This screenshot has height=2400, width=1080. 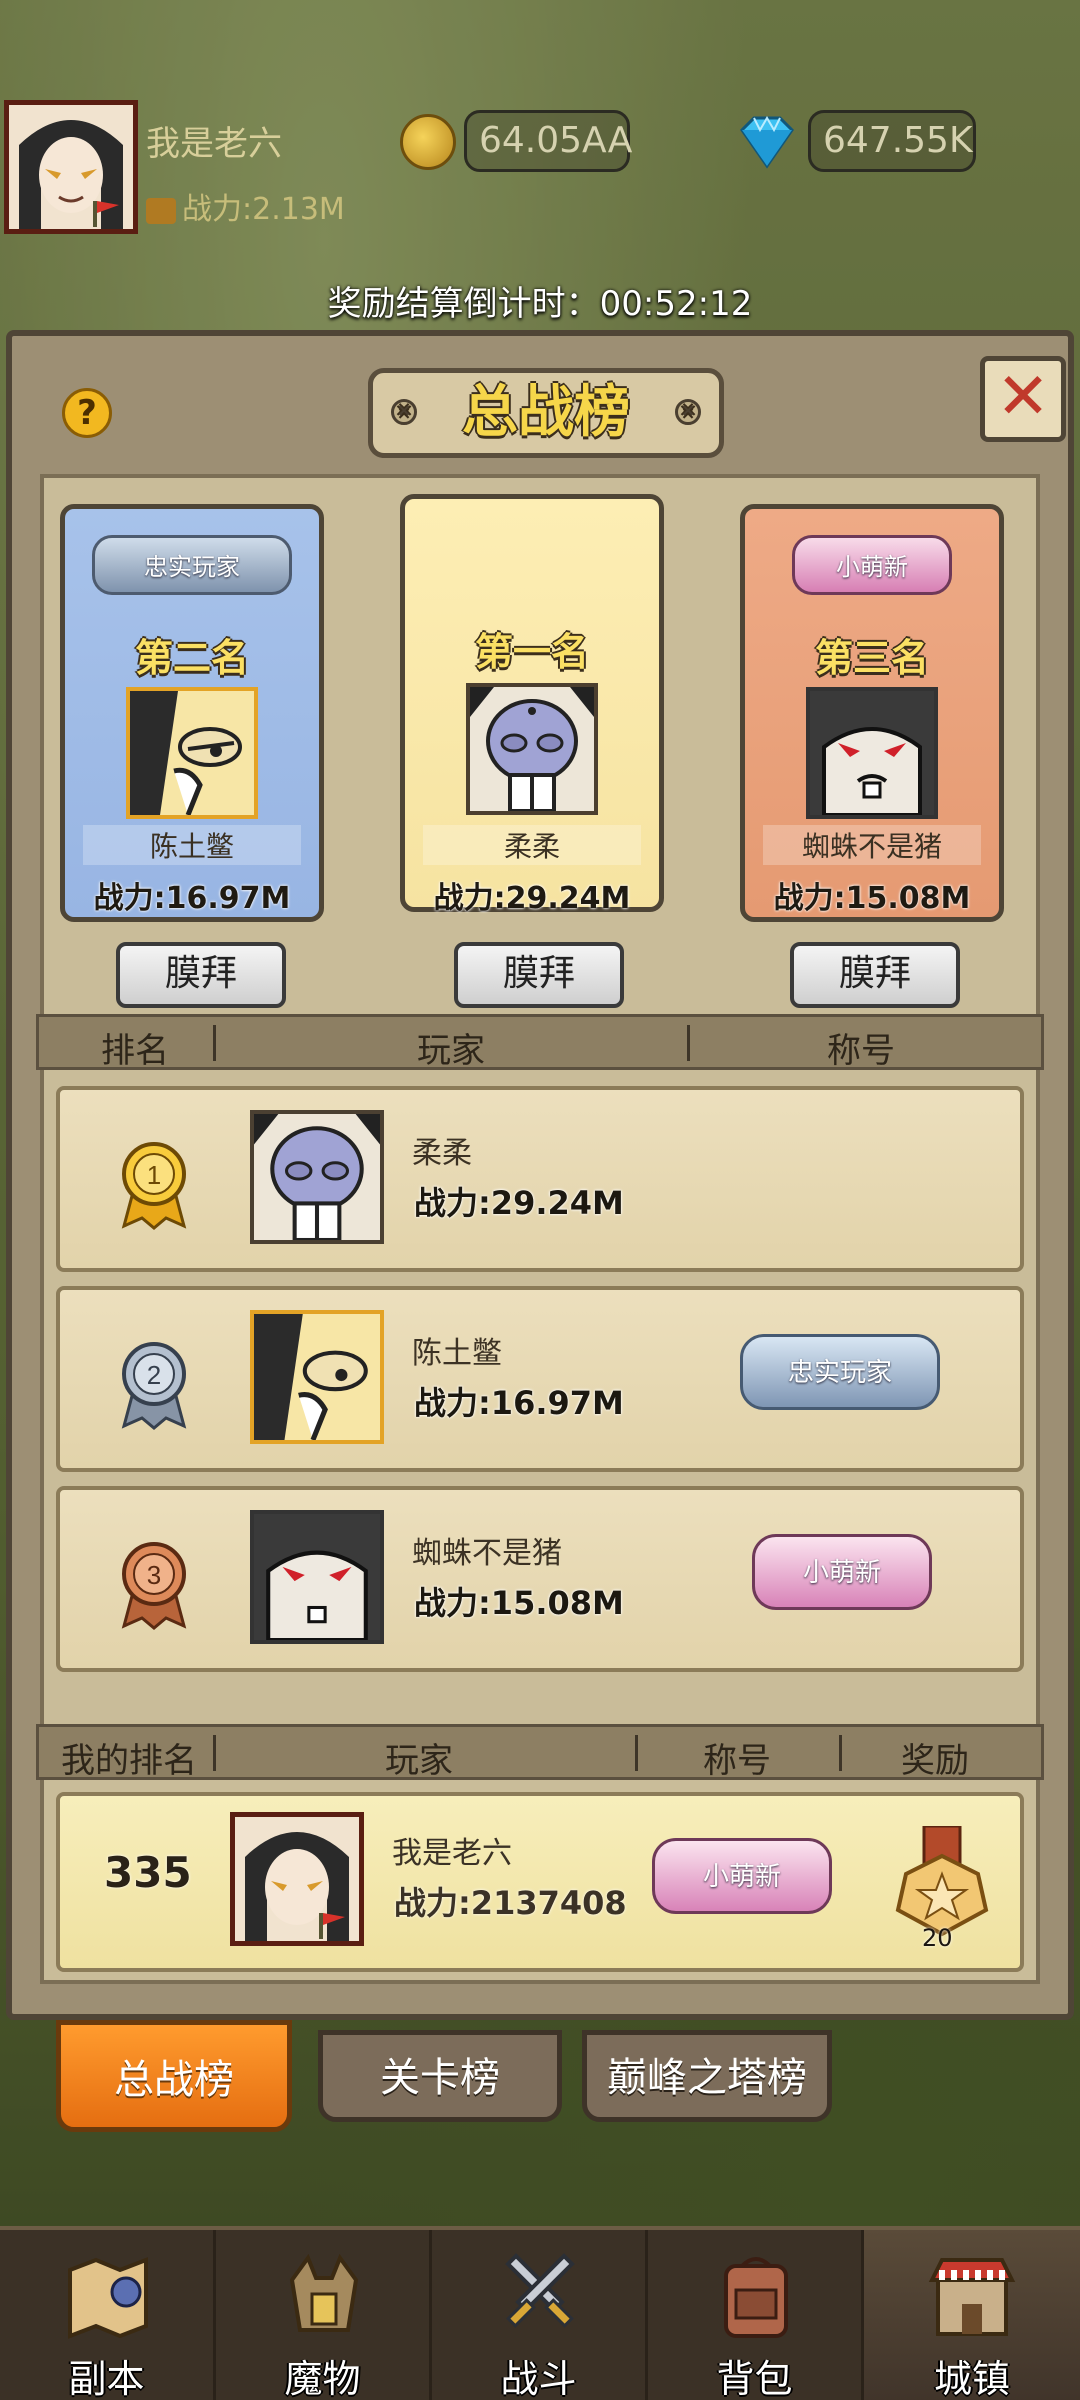 What do you see at coordinates (442, 1153) in the screenshot?
I see `row-player-name: 柔柔` at bounding box center [442, 1153].